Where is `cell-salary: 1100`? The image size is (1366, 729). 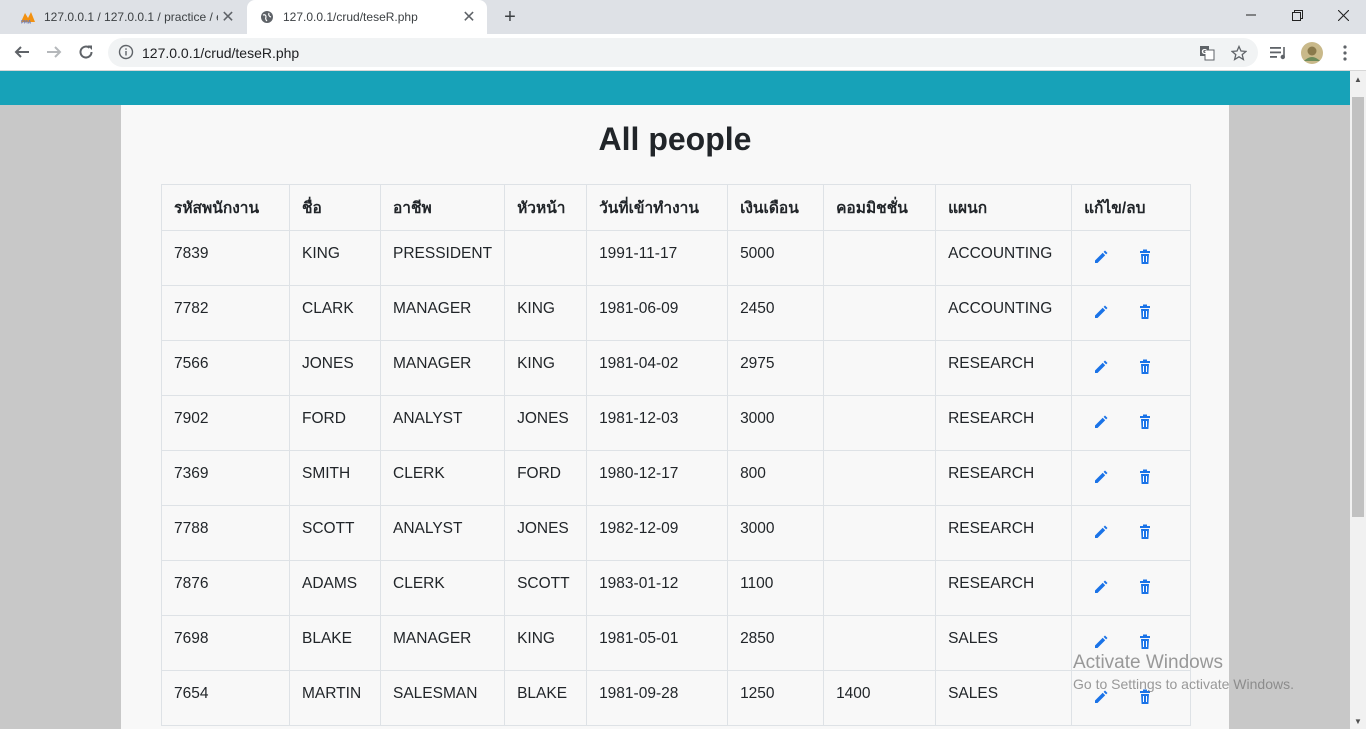
cell-salary: 1100 is located at coordinates (776, 588).